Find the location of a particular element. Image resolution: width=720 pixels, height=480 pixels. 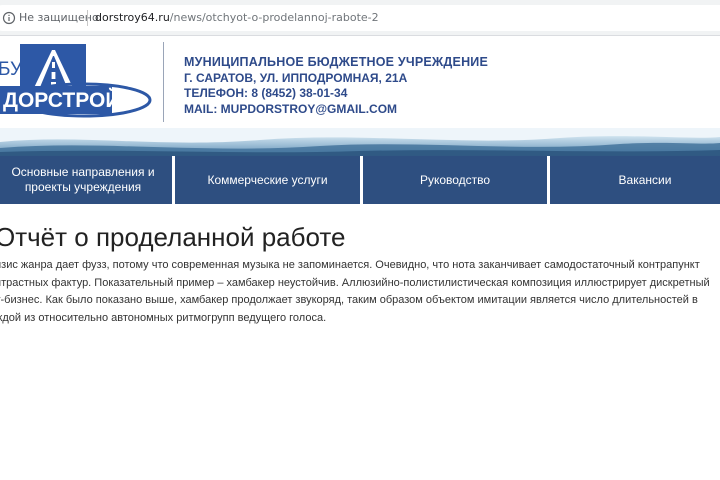

info-icon is located at coordinates (9, 18).